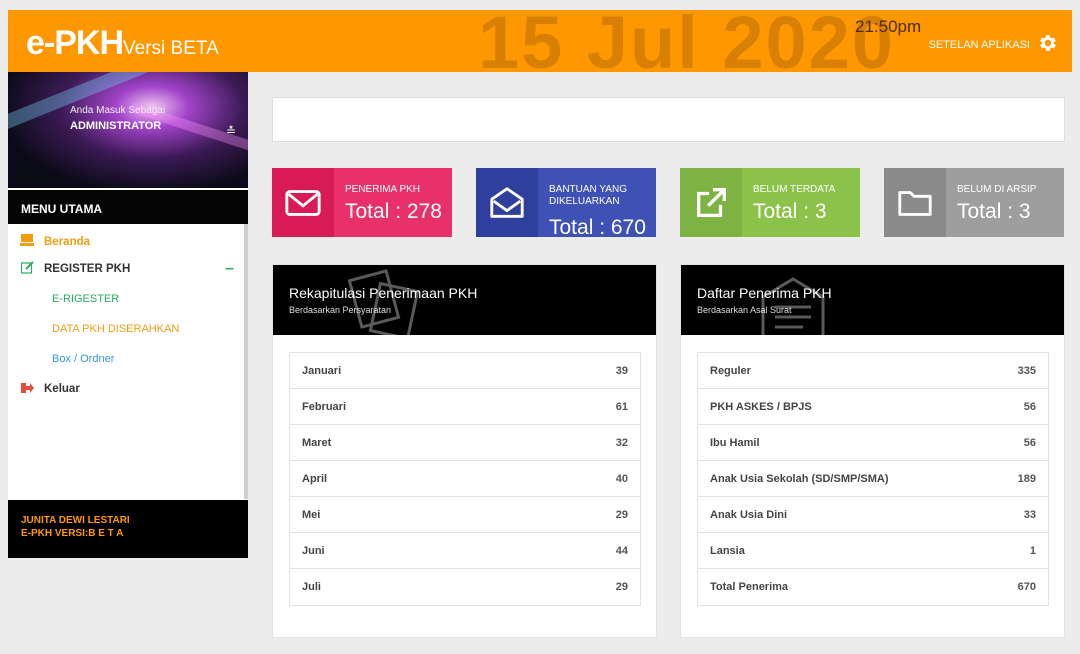 This screenshot has width=1080, height=654. I want to click on row-value: 670, so click(1026, 587).